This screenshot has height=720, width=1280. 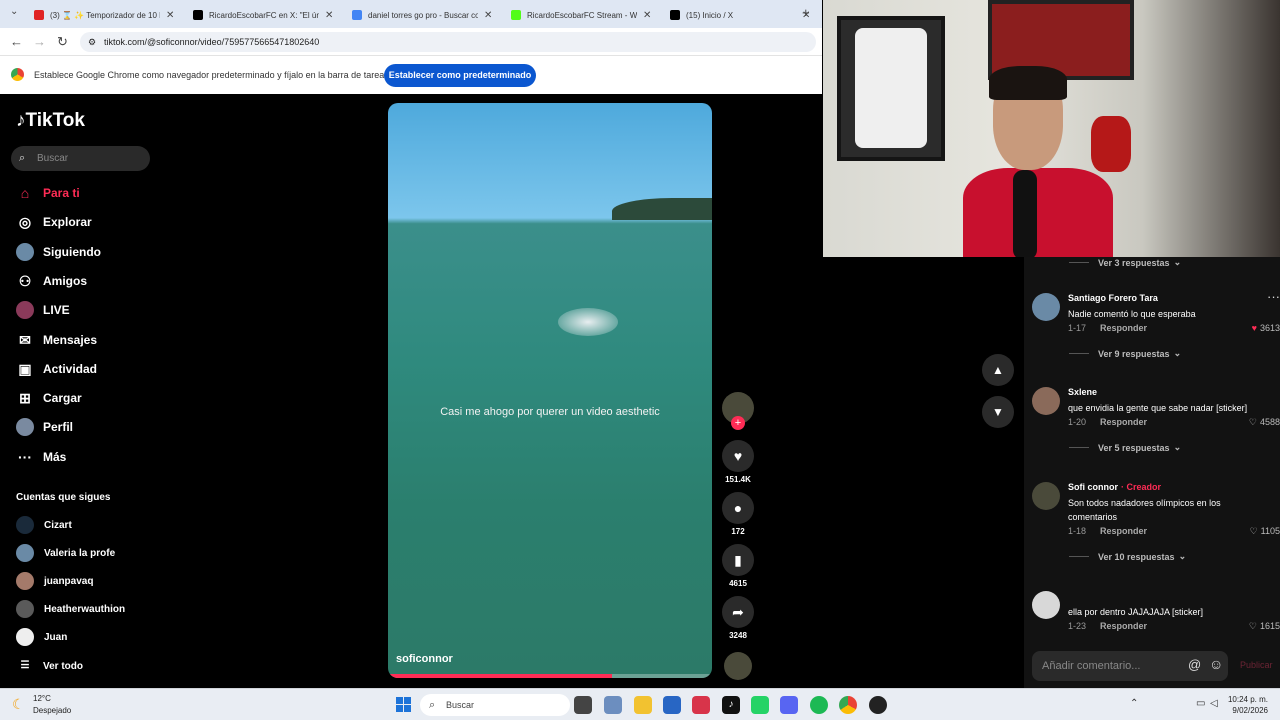 I want to click on nav-item-más: ··· Más, so click(x=41, y=457).